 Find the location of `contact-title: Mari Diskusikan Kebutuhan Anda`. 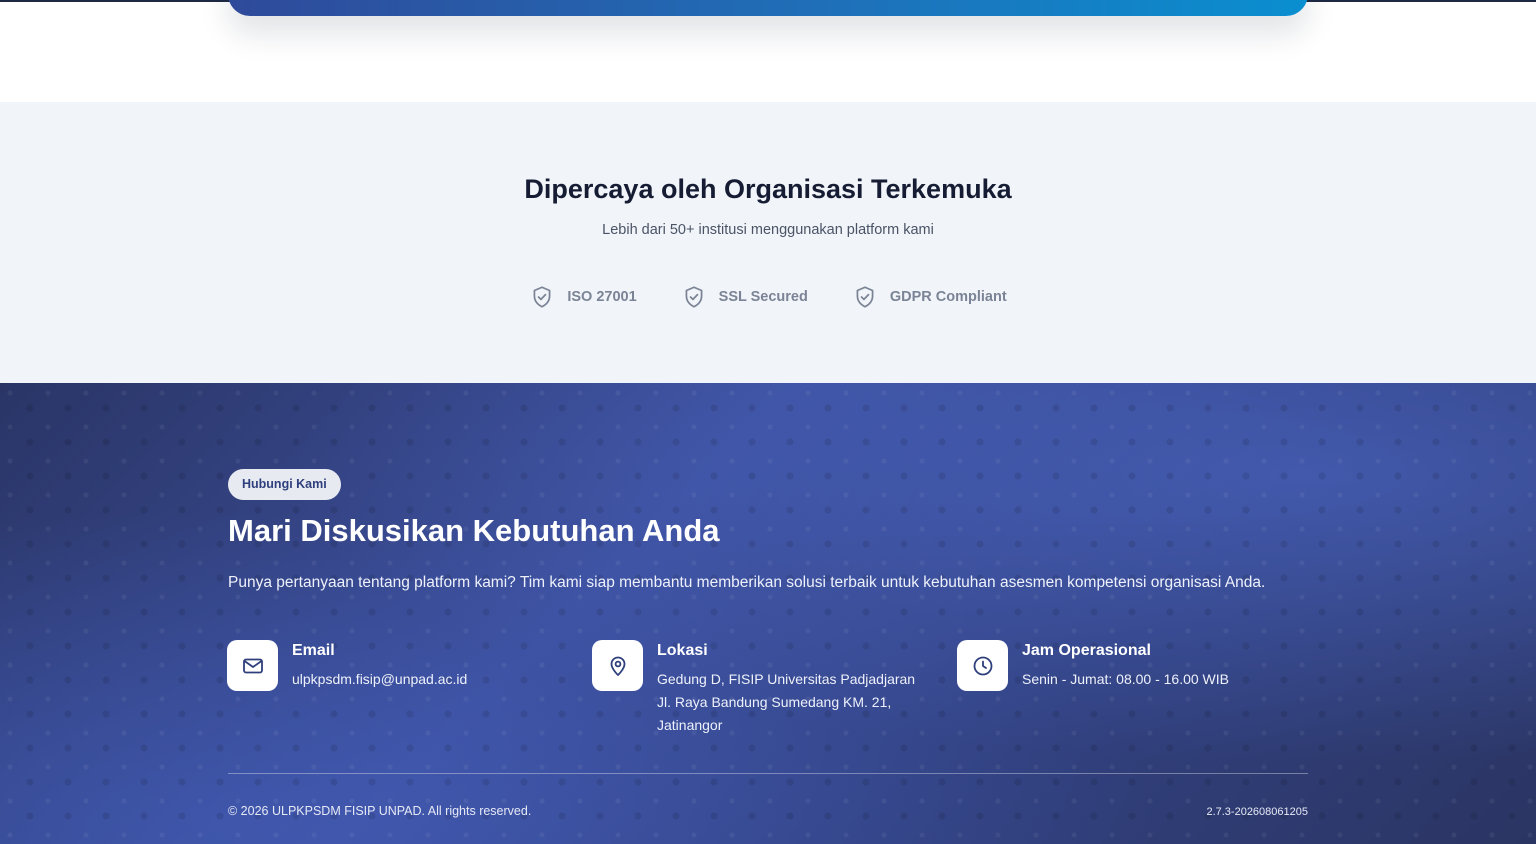

contact-title: Mari Diskusikan Kebutuhan Anda is located at coordinates (474, 530).